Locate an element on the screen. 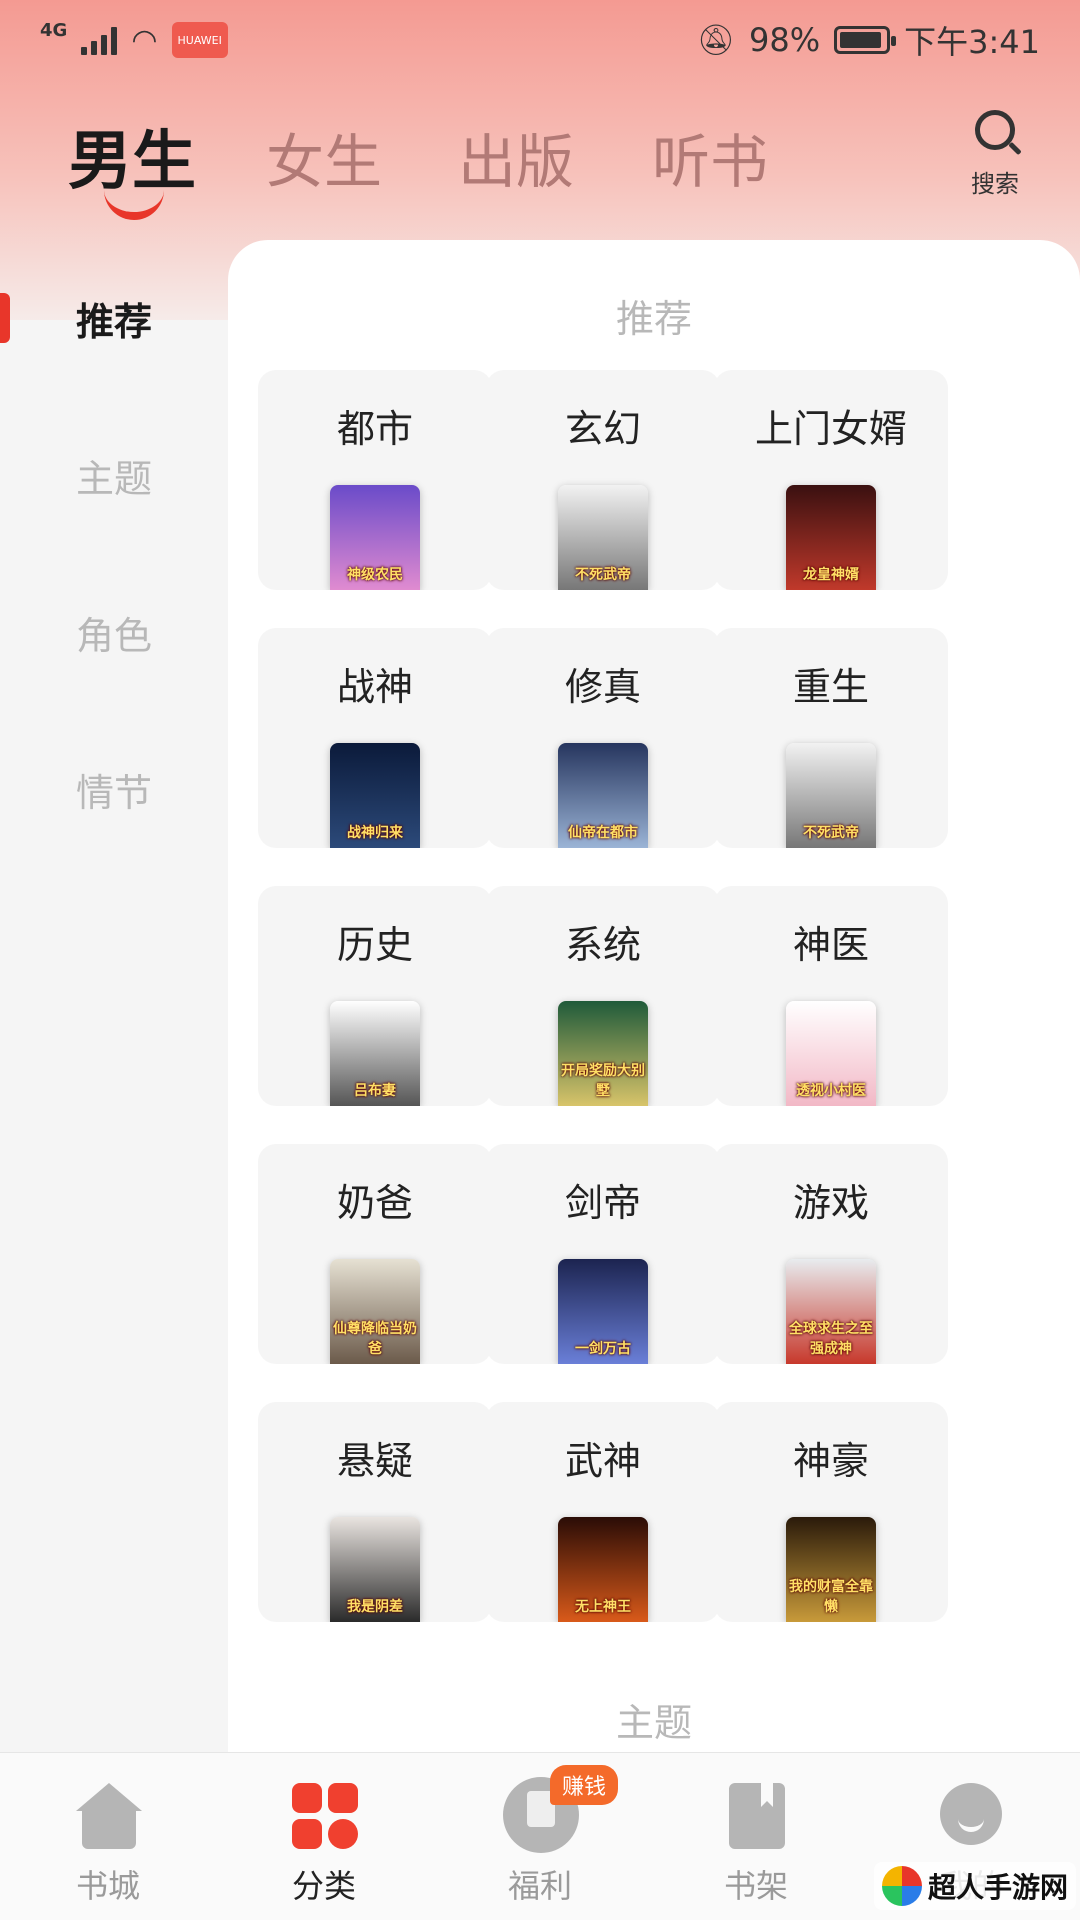 The image size is (1080, 1920). category-card: 修真 仙帝在都市 is located at coordinates (603, 738).